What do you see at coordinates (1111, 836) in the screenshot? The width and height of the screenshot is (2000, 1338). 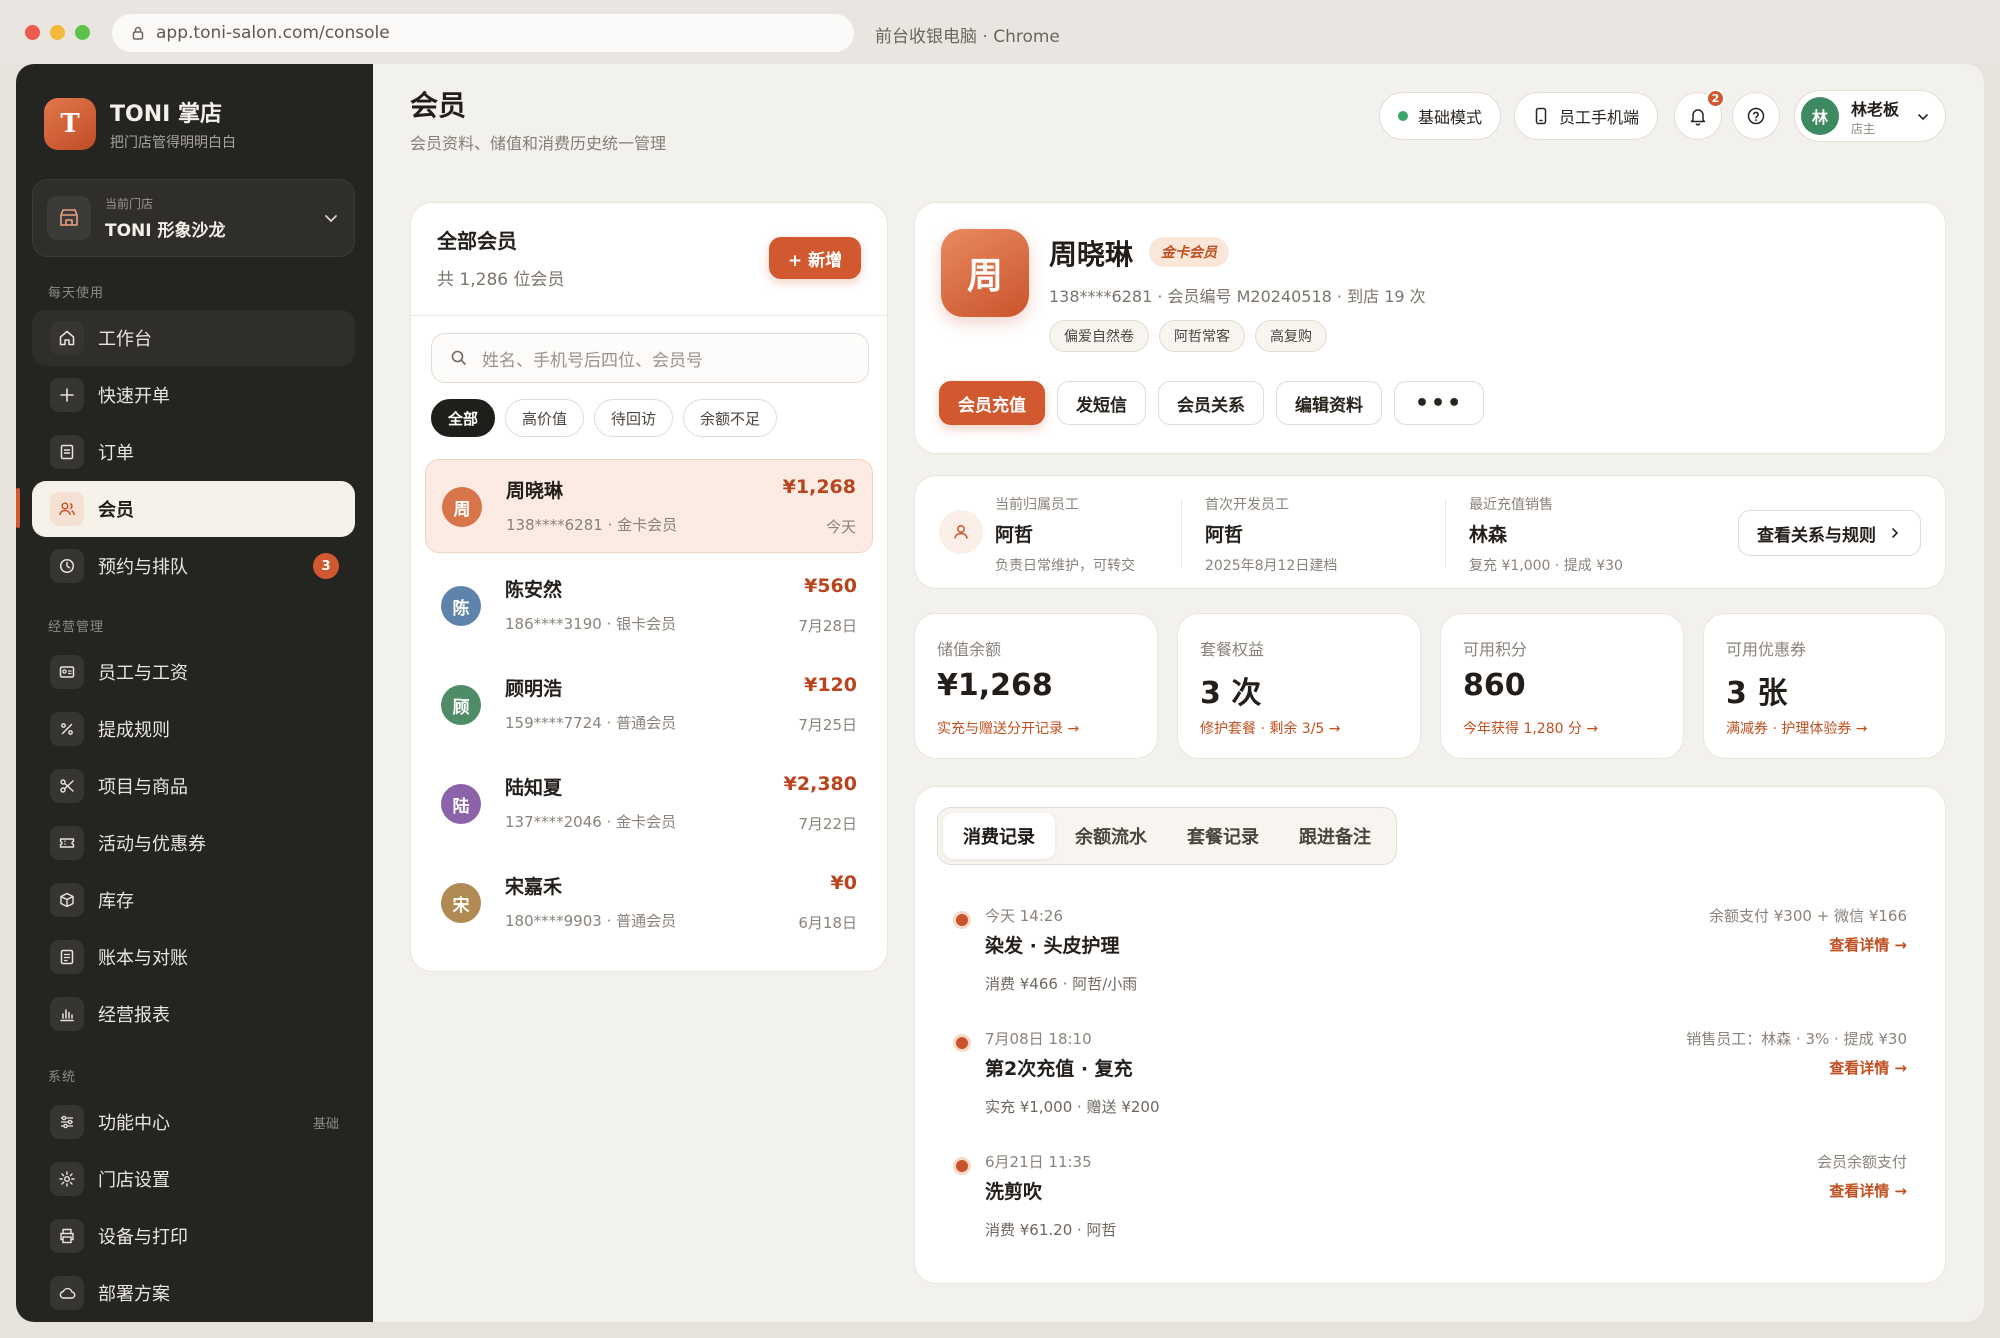 I see `tab-balance-flow: 余额流水` at bounding box center [1111, 836].